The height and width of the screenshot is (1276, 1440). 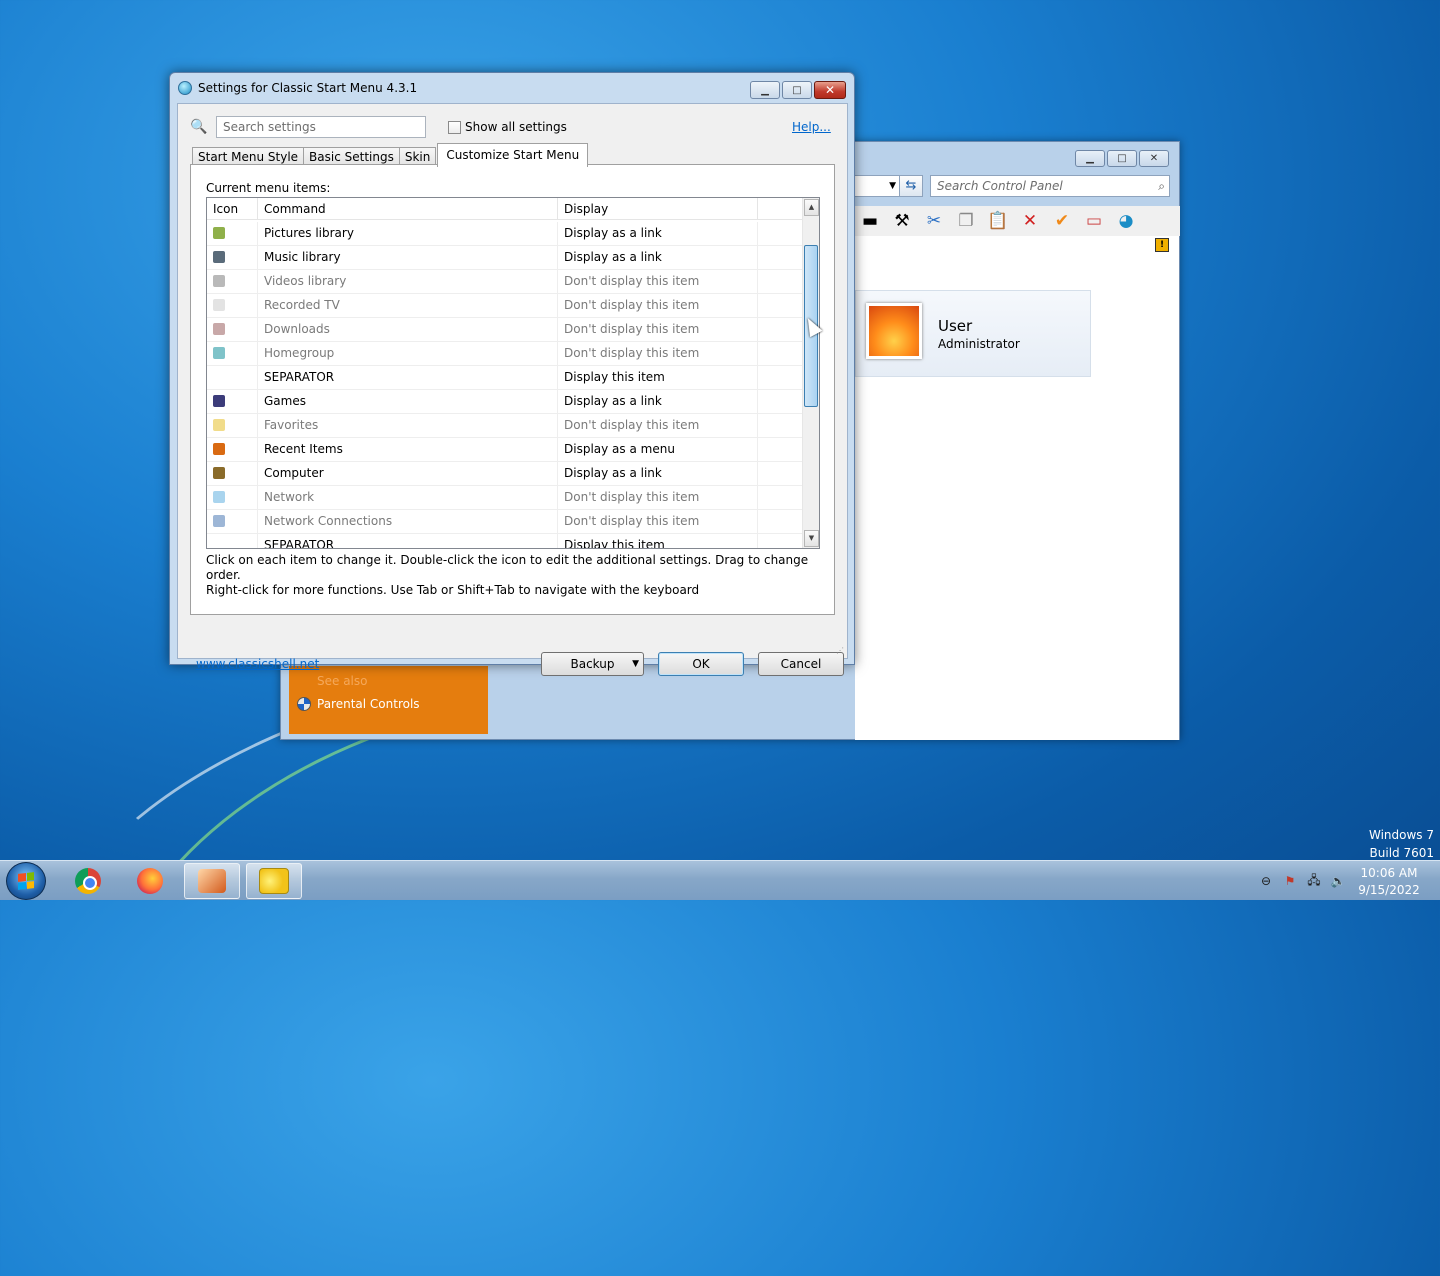 I want to click on list-item: Pictures library Display as a link, so click(x=505, y=234).